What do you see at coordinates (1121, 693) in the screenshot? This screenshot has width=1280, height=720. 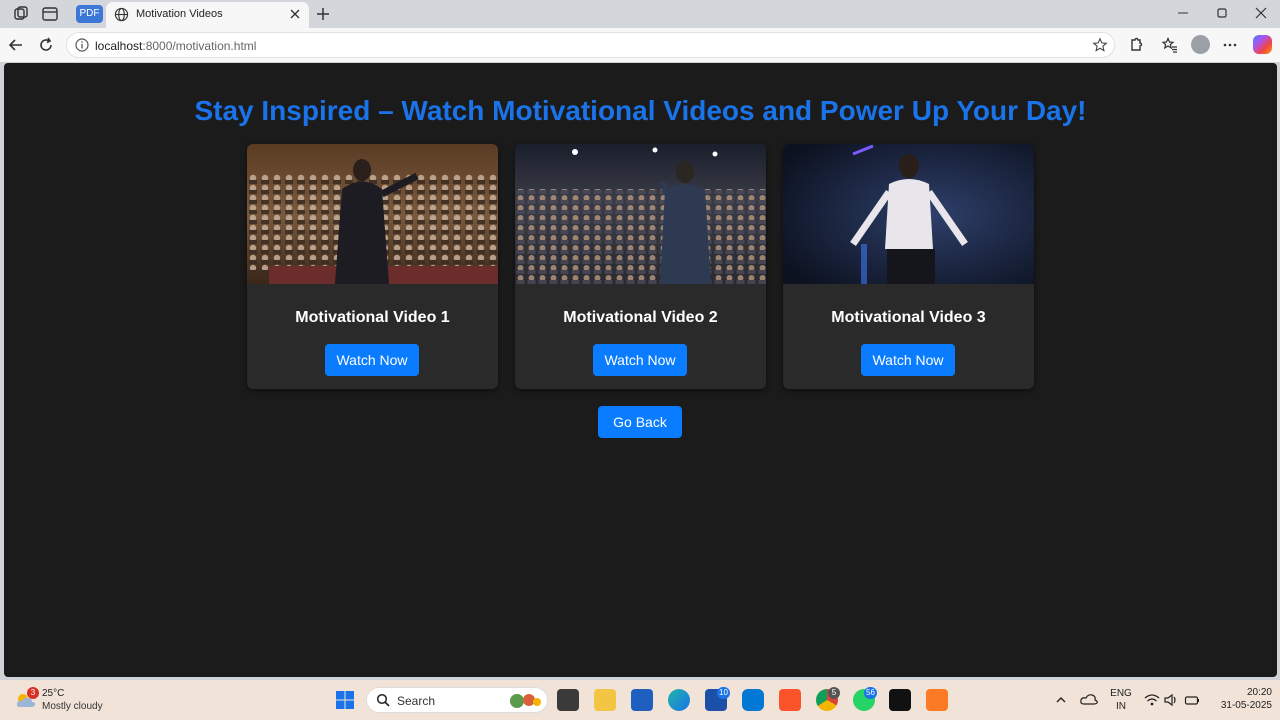 I see `language-indicator: ENG` at bounding box center [1121, 693].